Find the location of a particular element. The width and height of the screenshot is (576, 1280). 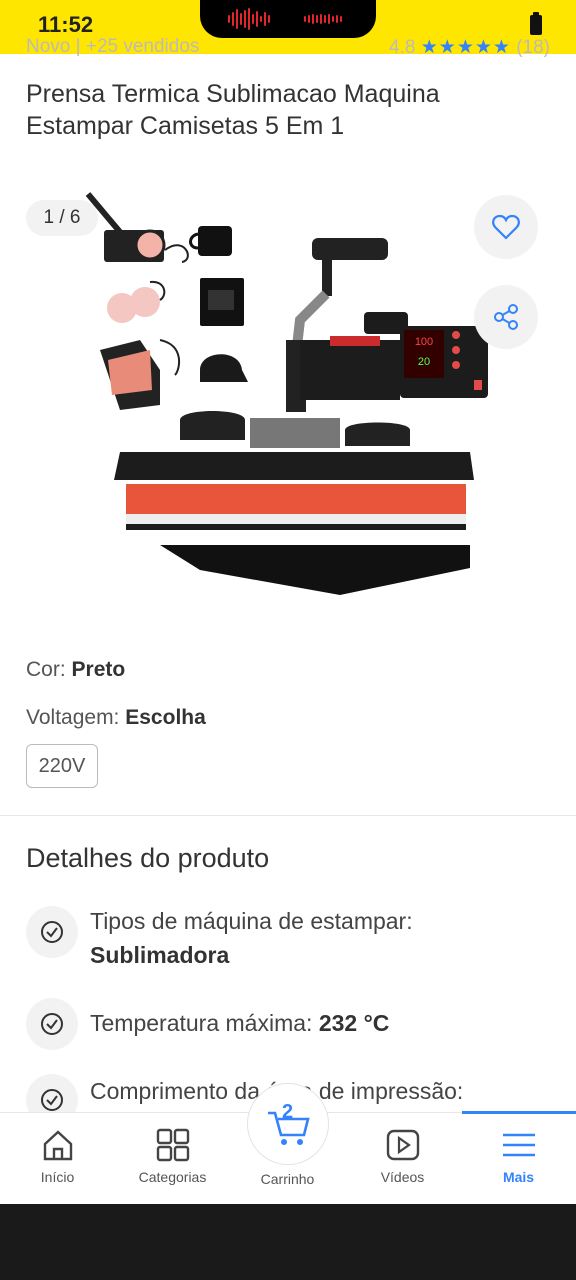

nav-item-inicio: Início is located at coordinates (57, 1159).